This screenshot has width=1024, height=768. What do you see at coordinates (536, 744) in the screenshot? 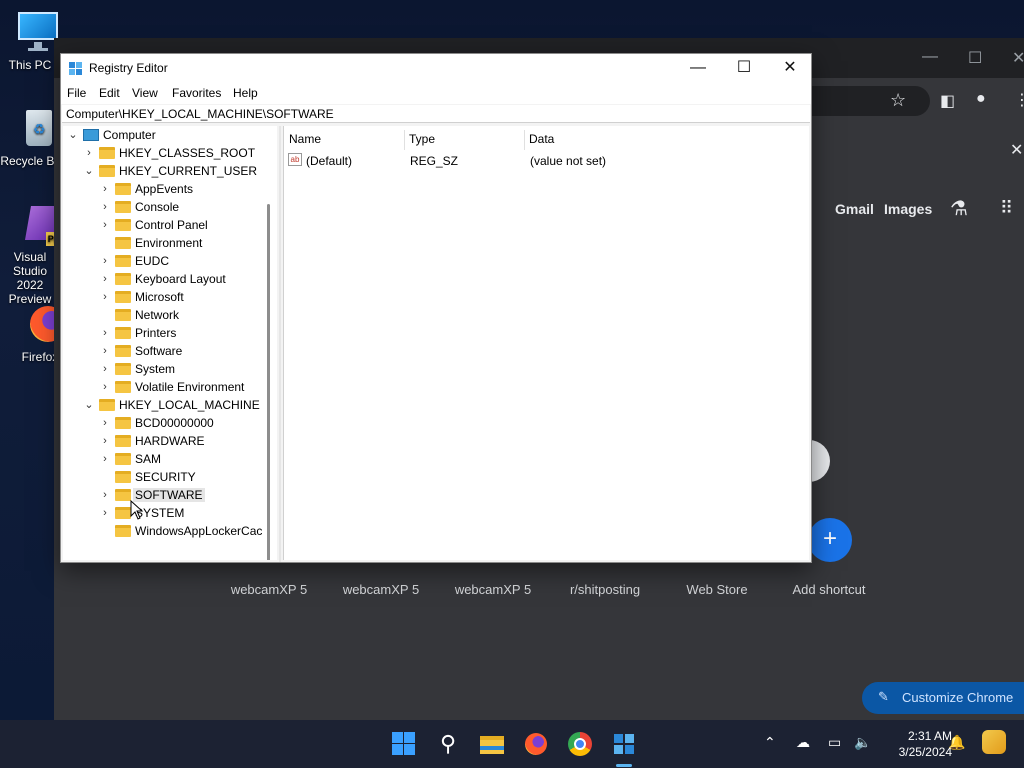
I see `firefox-icon` at bounding box center [536, 744].